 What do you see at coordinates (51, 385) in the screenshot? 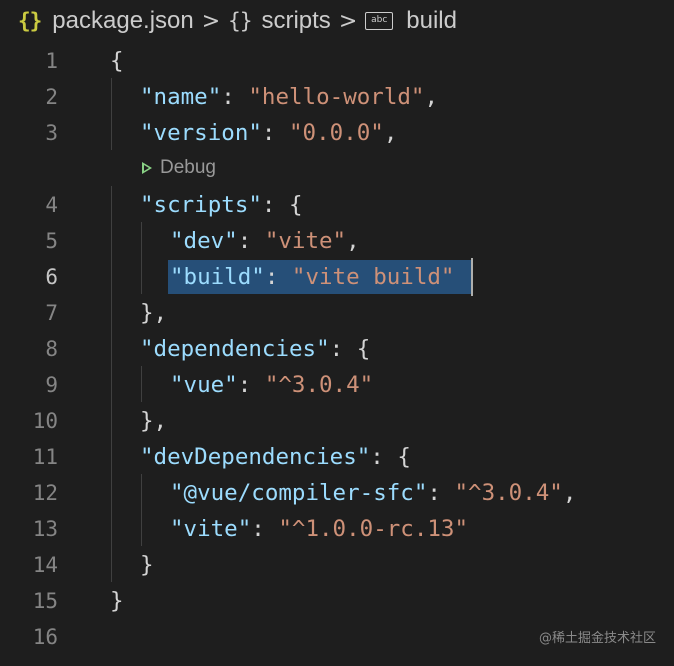
I see `line-number: 9` at bounding box center [51, 385].